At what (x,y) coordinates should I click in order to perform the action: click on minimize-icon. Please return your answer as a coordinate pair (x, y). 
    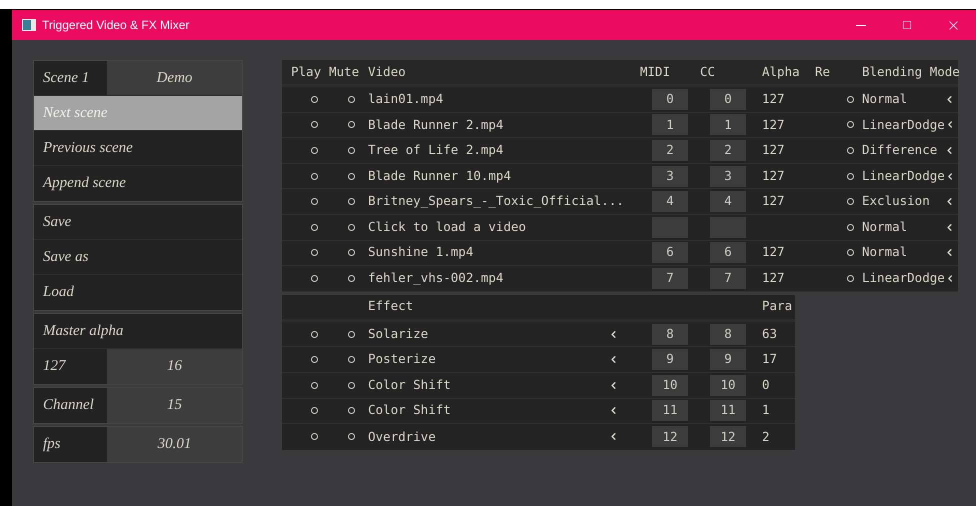
    Looking at the image, I should click on (861, 25).